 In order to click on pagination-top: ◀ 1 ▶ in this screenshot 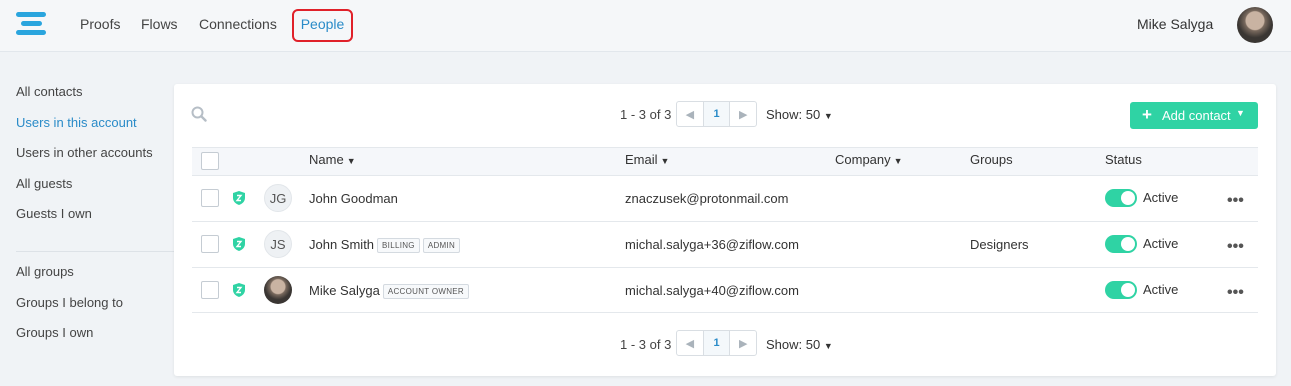, I will do `click(716, 114)`.